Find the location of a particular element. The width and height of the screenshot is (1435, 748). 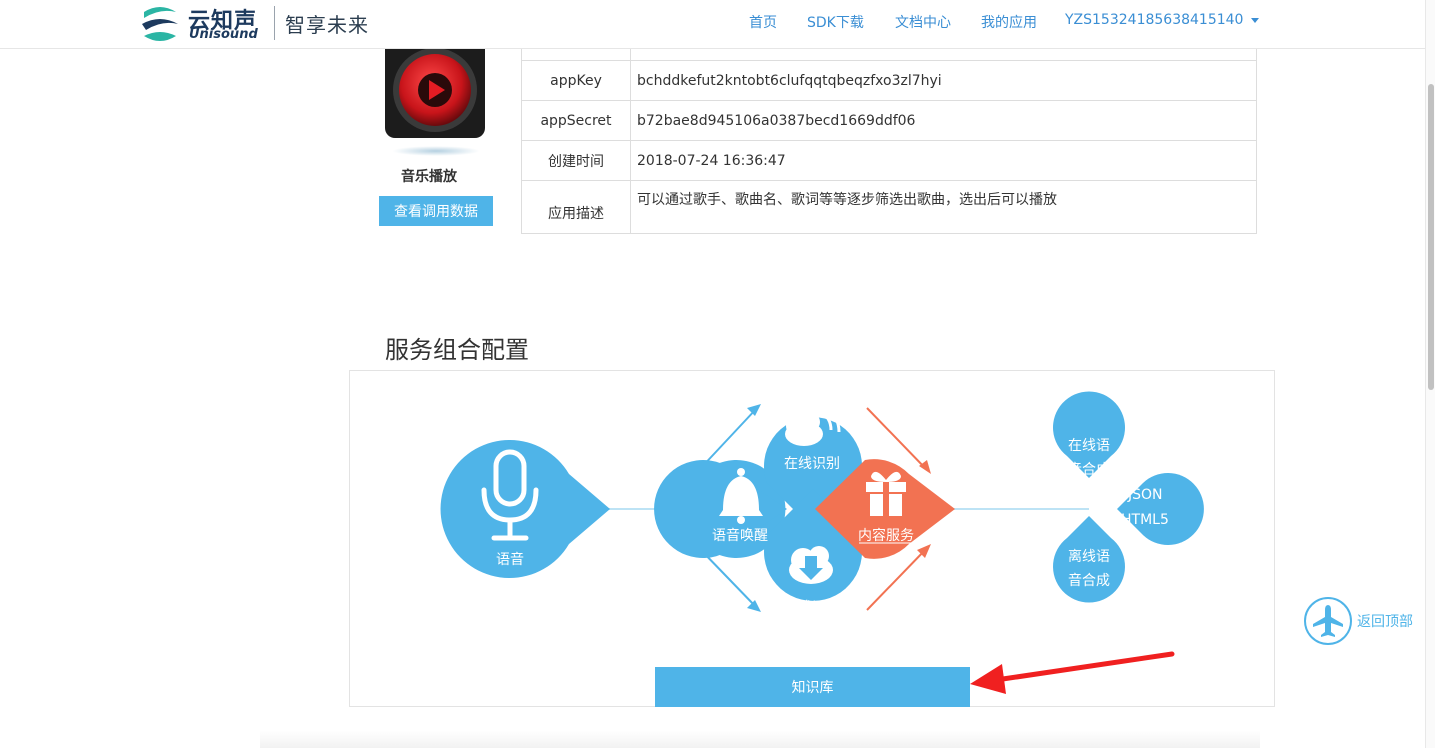

offline-asr-label: 离线识别 is located at coordinates (812, 608).